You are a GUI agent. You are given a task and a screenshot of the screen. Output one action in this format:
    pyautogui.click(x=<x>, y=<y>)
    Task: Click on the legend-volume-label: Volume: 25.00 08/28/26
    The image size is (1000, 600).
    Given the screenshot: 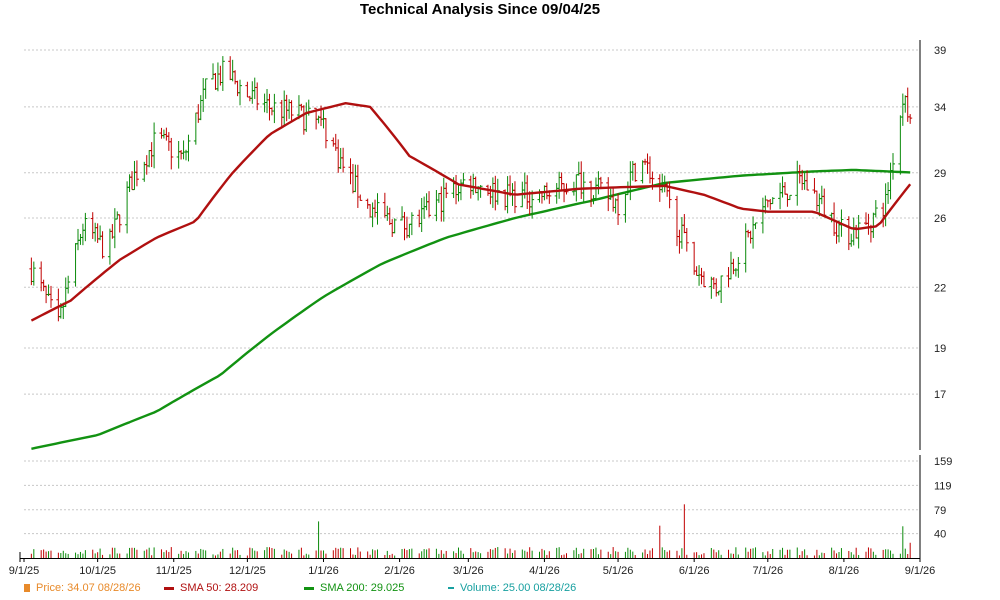 What is the action you would take?
    pyautogui.click(x=518, y=588)
    